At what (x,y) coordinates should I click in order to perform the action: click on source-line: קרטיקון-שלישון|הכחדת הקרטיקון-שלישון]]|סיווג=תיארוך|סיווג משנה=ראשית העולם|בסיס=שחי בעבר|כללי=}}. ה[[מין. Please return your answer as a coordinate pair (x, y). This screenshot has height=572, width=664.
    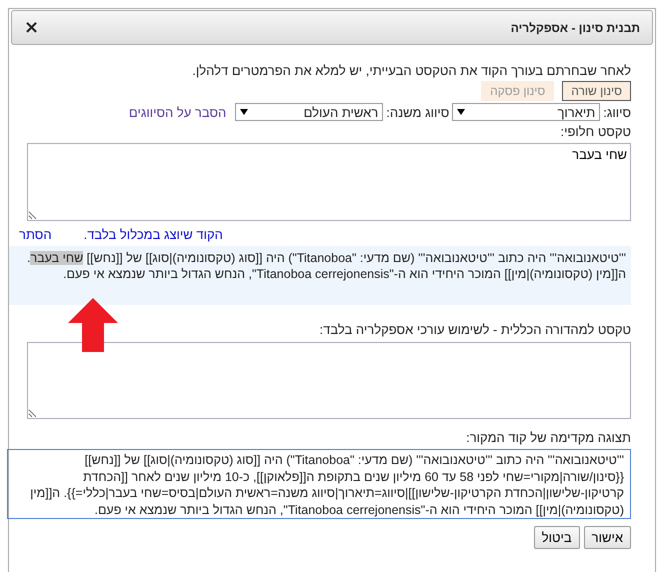
    Looking at the image, I should click on (326, 493).